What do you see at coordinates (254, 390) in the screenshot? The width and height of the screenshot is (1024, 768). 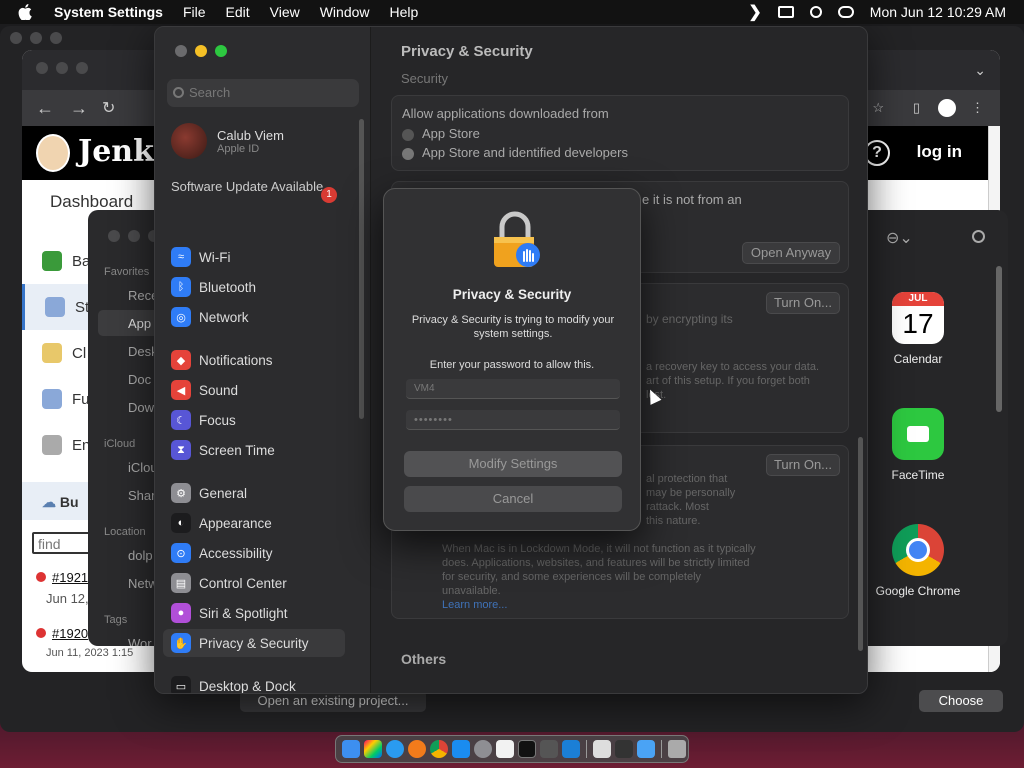 I see `sidebar-item: ◀ Sound` at bounding box center [254, 390].